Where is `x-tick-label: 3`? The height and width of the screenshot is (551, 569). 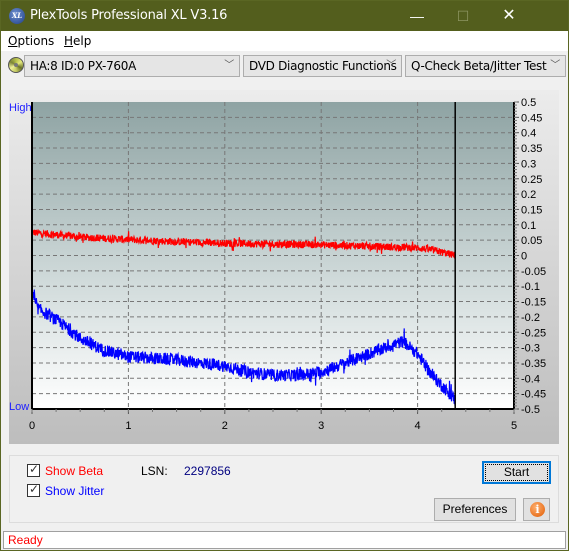
x-tick-label: 3 is located at coordinates (321, 426).